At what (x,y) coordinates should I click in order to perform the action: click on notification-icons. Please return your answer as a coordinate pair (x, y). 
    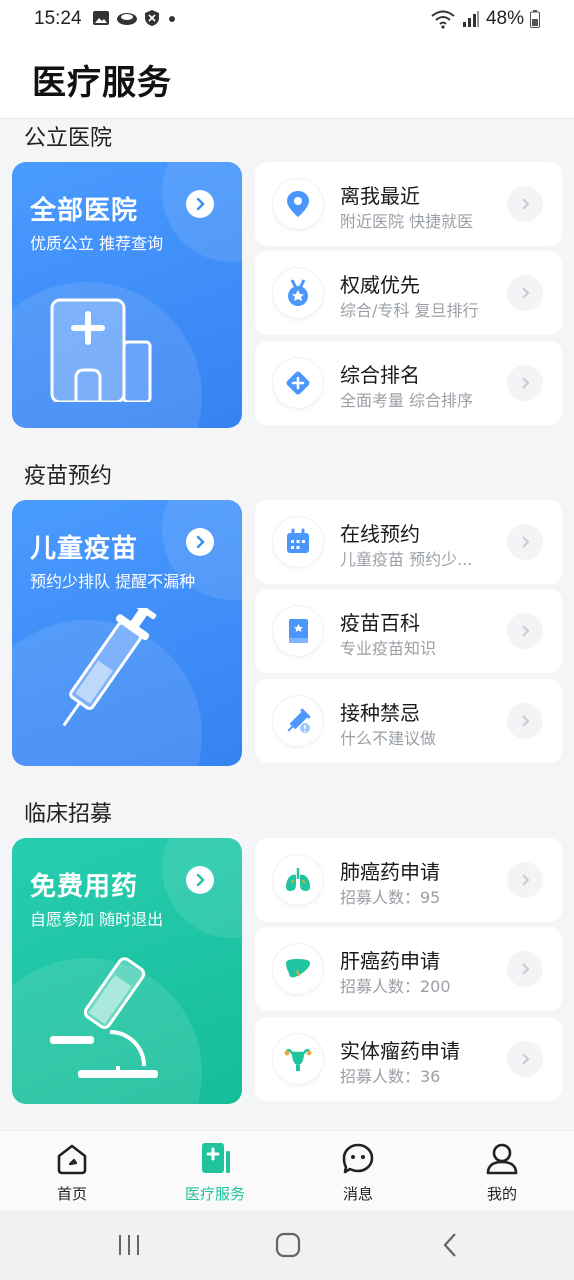
    Looking at the image, I should click on (135, 18).